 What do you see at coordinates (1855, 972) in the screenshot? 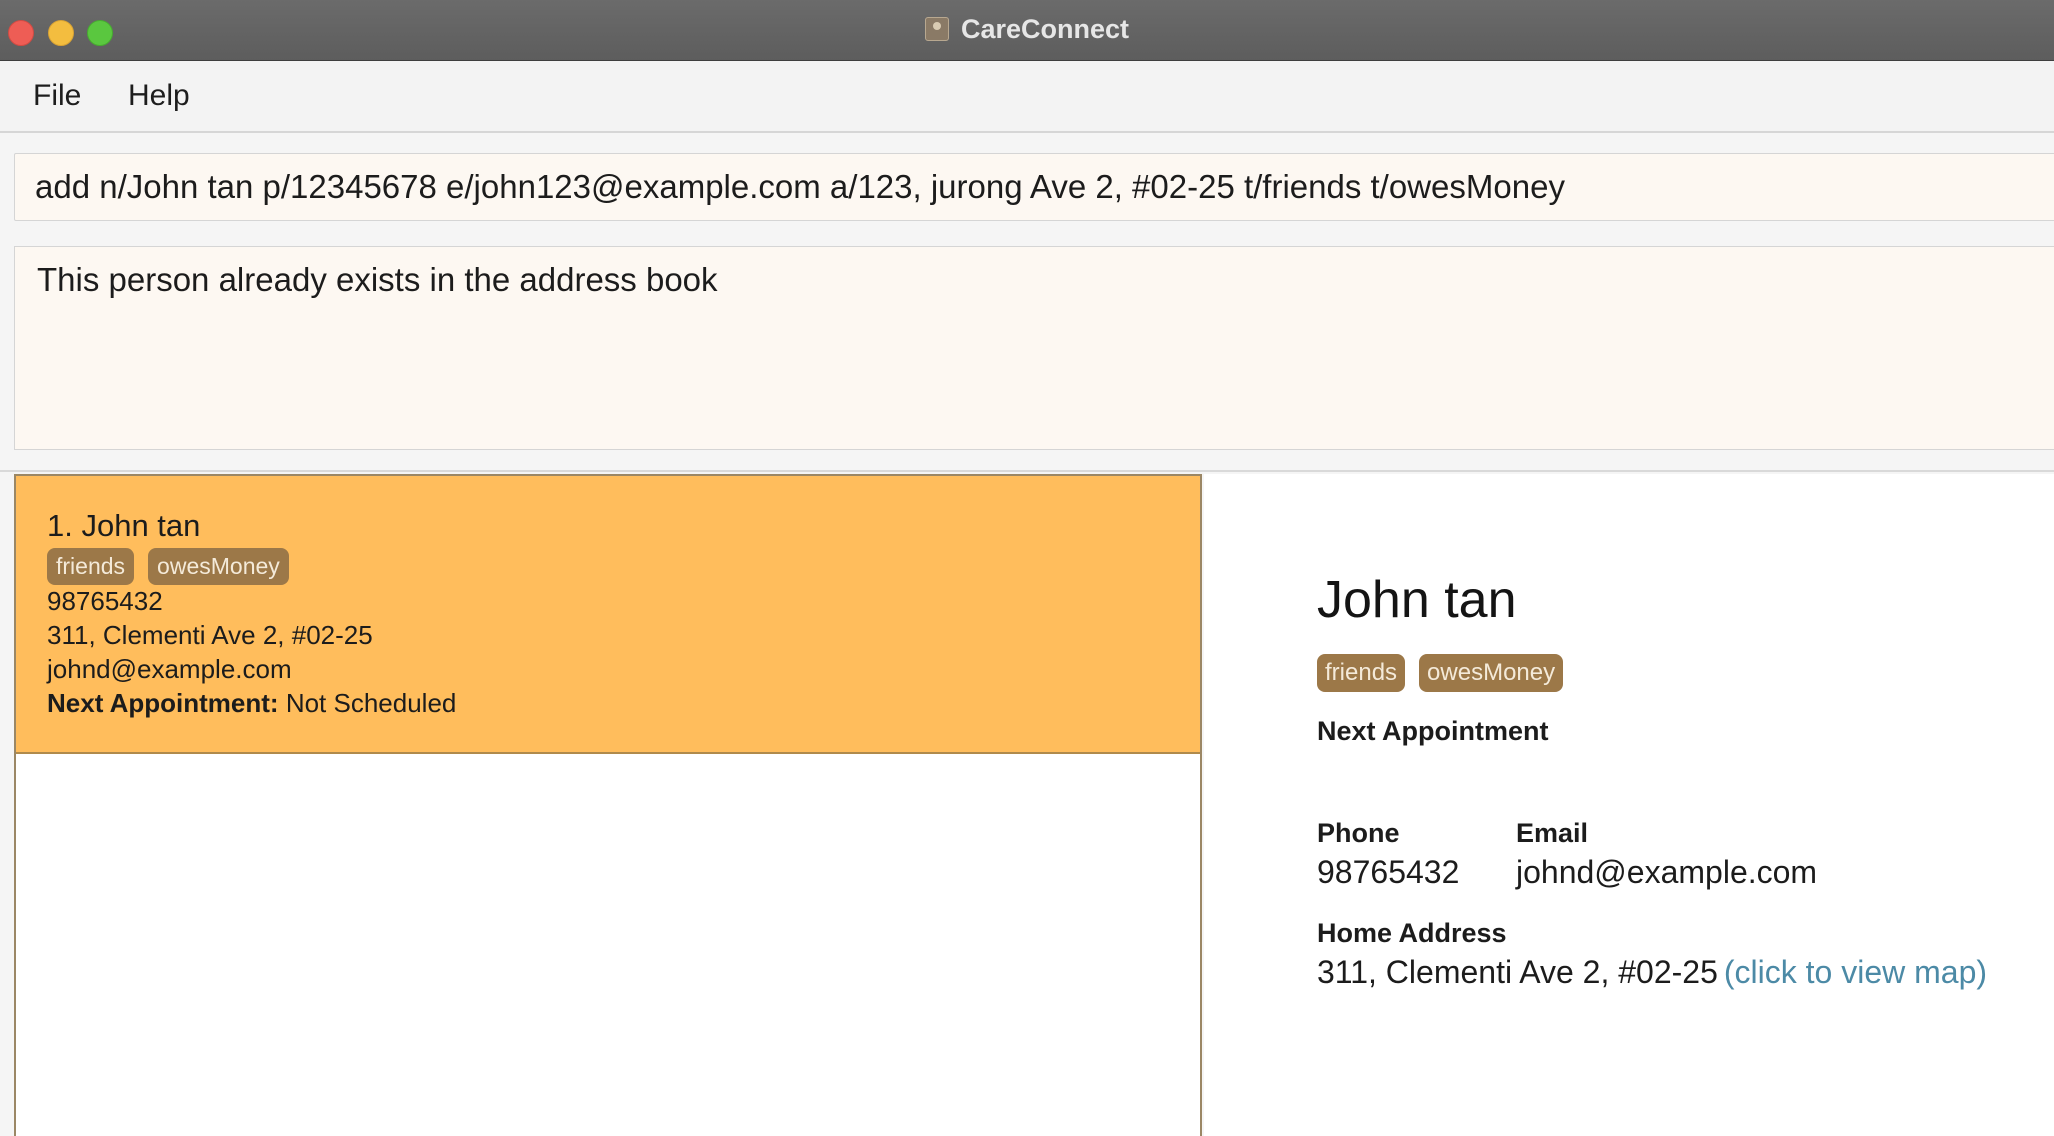
I see `view-map-link: (click to view map)` at bounding box center [1855, 972].